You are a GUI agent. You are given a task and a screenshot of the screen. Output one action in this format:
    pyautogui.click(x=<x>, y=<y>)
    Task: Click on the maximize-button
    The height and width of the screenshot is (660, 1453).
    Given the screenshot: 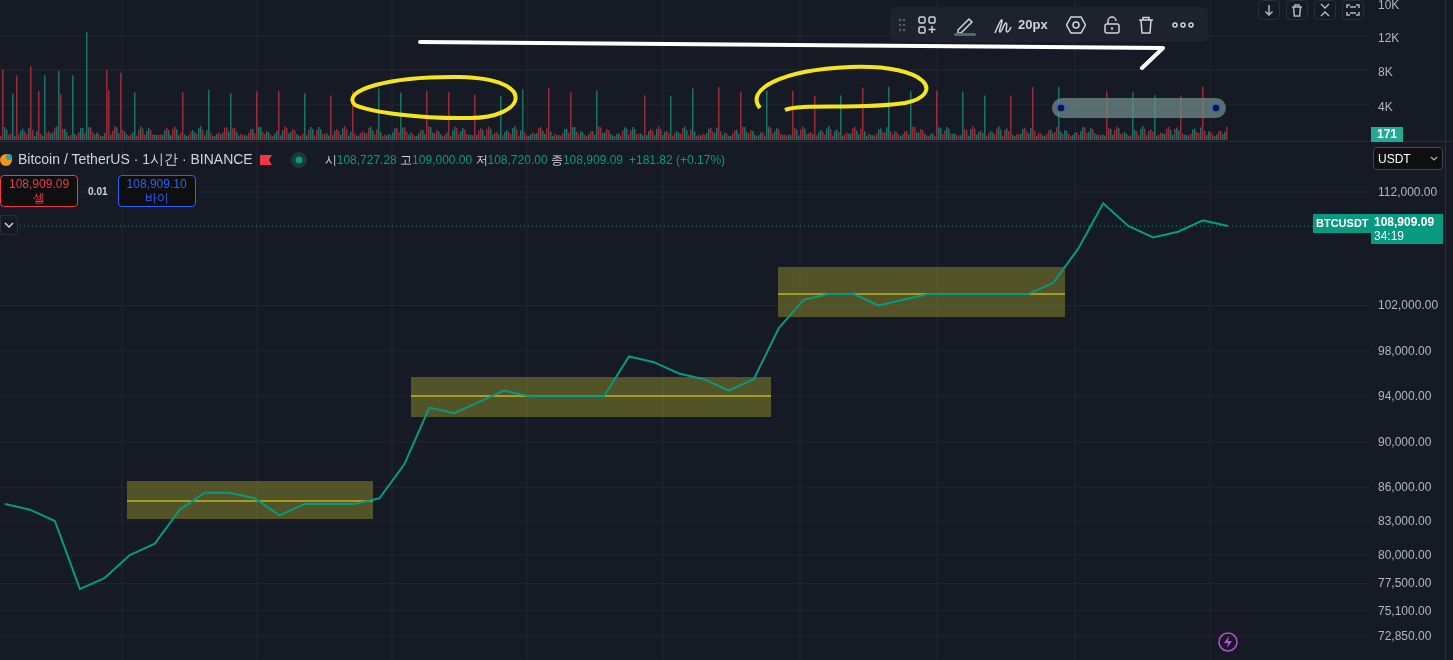 What is the action you would take?
    pyautogui.click(x=1353, y=10)
    